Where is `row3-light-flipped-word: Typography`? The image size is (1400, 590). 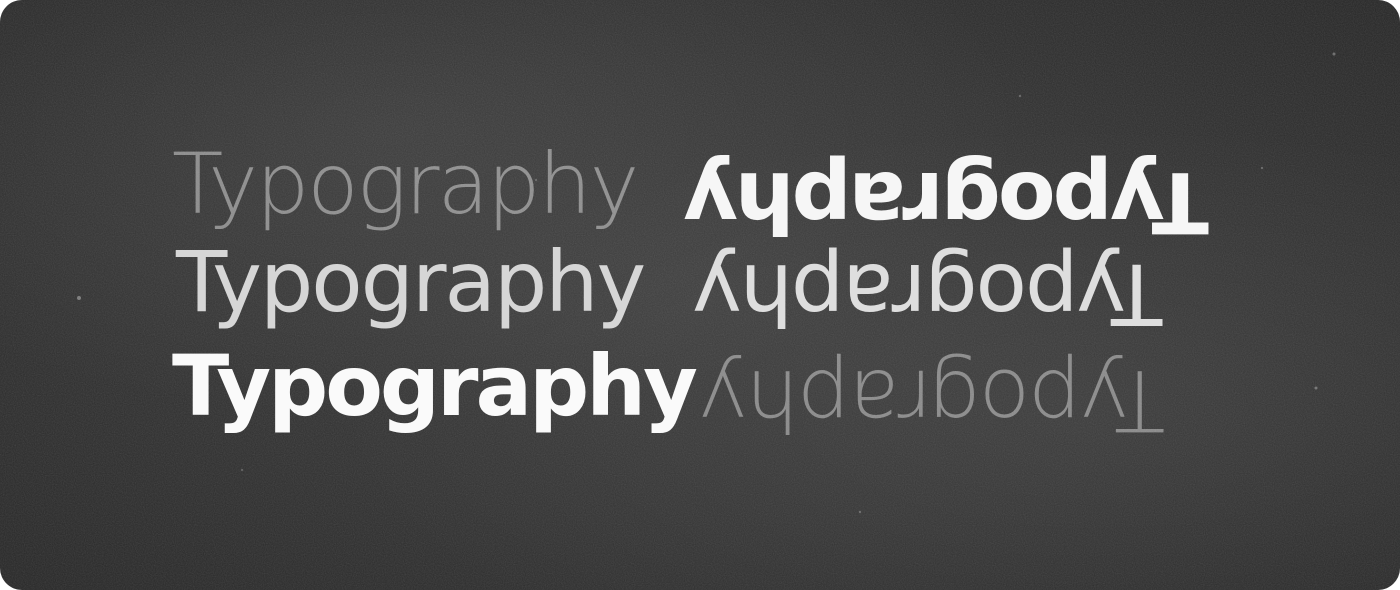
row3-light-flipped-word: Typography is located at coordinates (933, 400).